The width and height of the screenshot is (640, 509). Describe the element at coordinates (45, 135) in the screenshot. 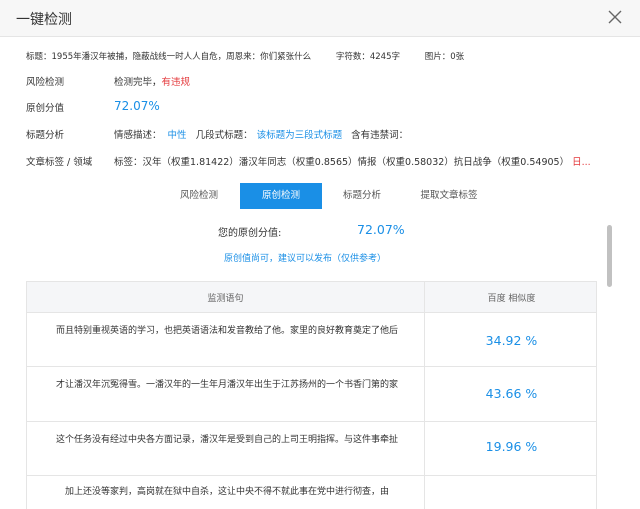

I see `title-analysis-label: 标题分析` at that location.